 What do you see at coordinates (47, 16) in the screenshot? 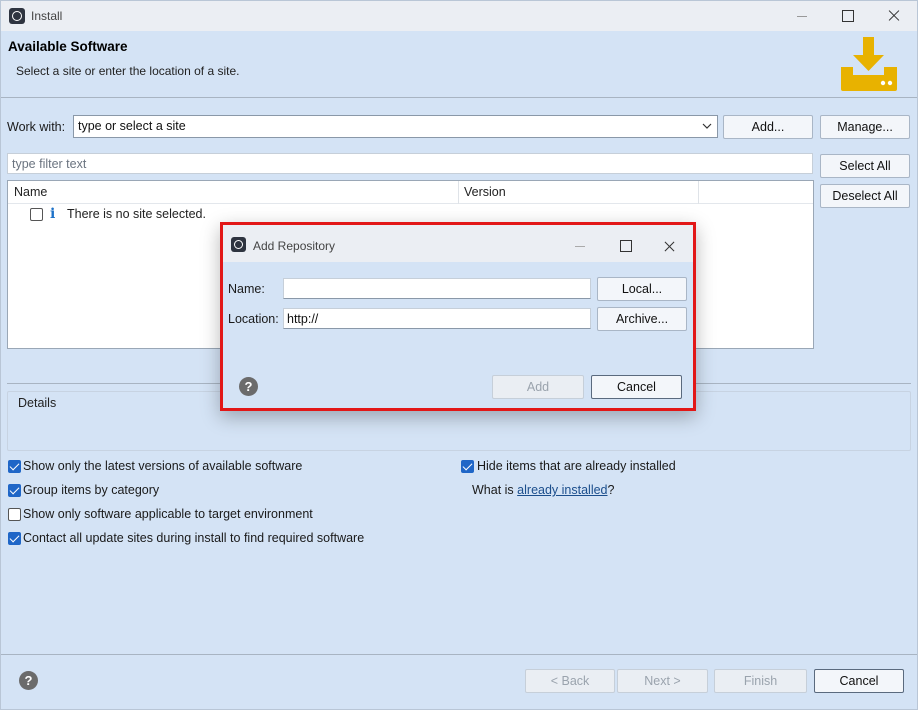
I see `window-title: Install` at bounding box center [47, 16].